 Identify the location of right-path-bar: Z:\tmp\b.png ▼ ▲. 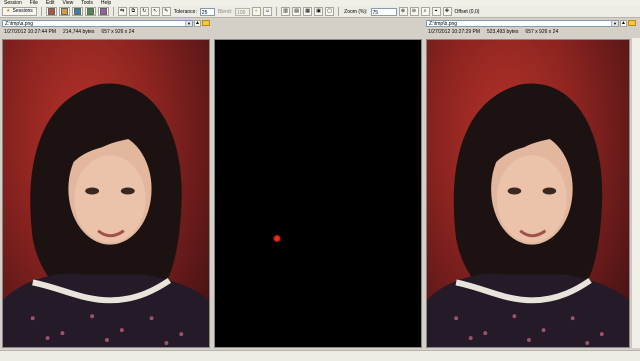
(531, 23).